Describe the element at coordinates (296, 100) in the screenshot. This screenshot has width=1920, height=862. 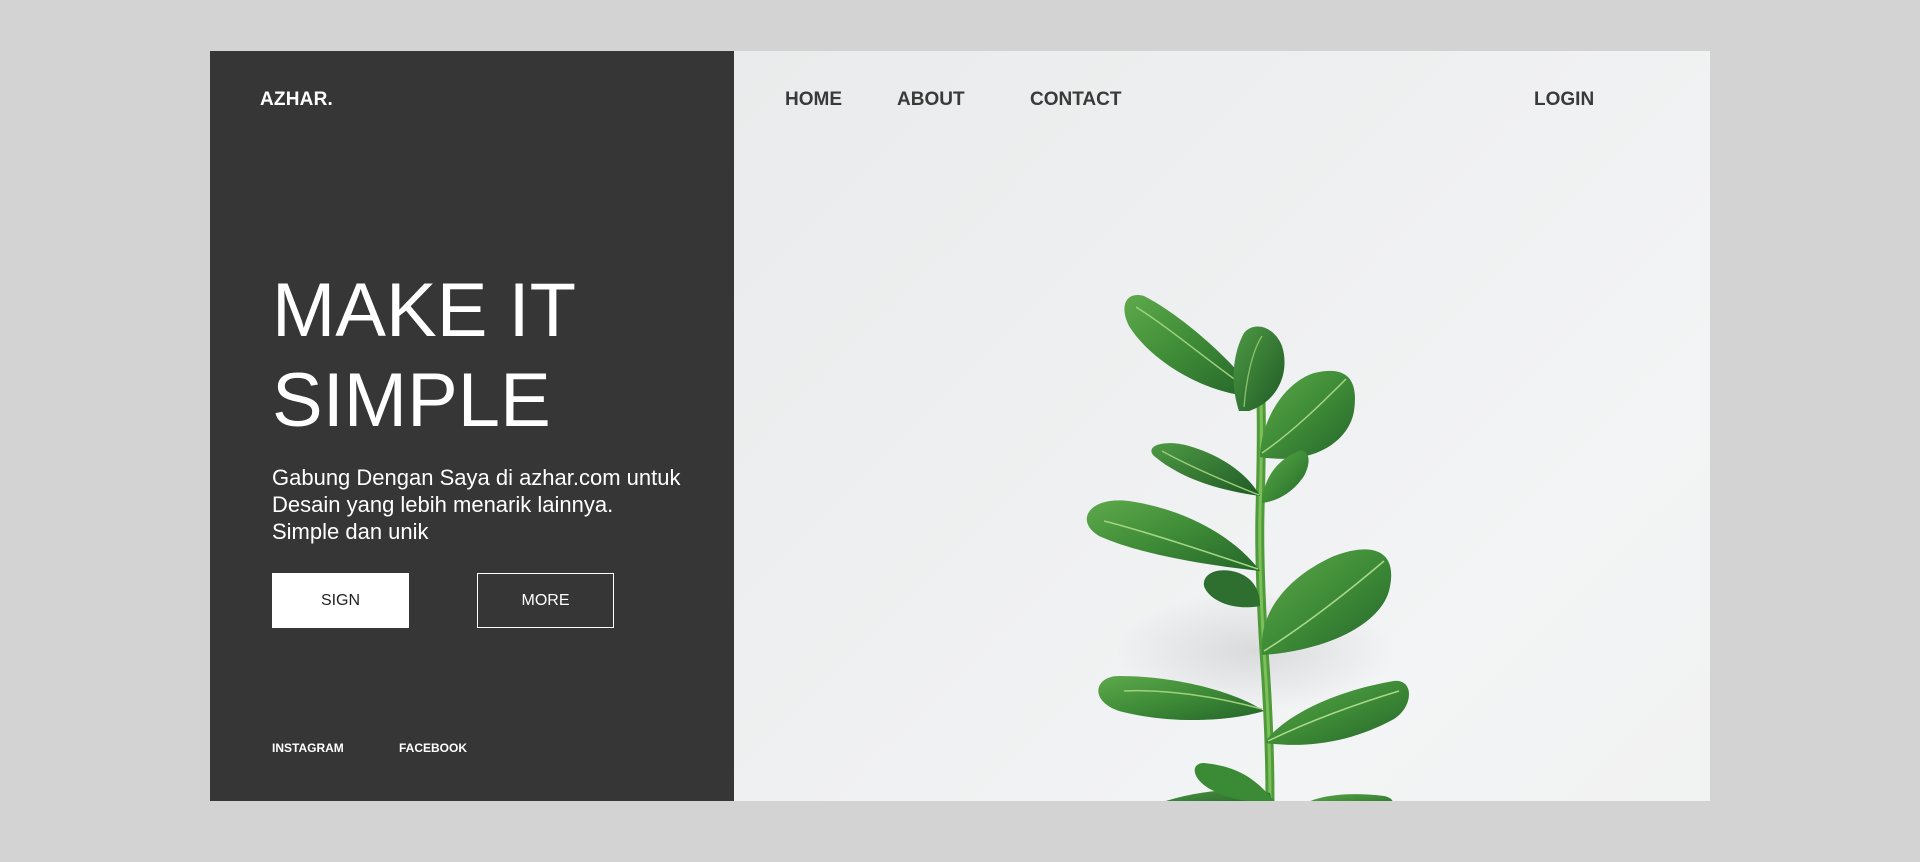
I see `brand-logo: AZHAR.` at that location.